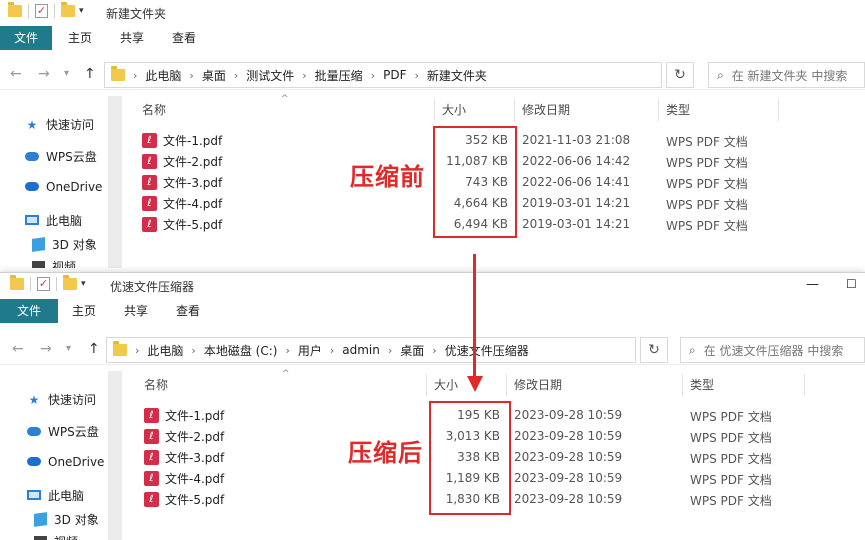  I want to click on highlight-box-after, so click(470, 458).